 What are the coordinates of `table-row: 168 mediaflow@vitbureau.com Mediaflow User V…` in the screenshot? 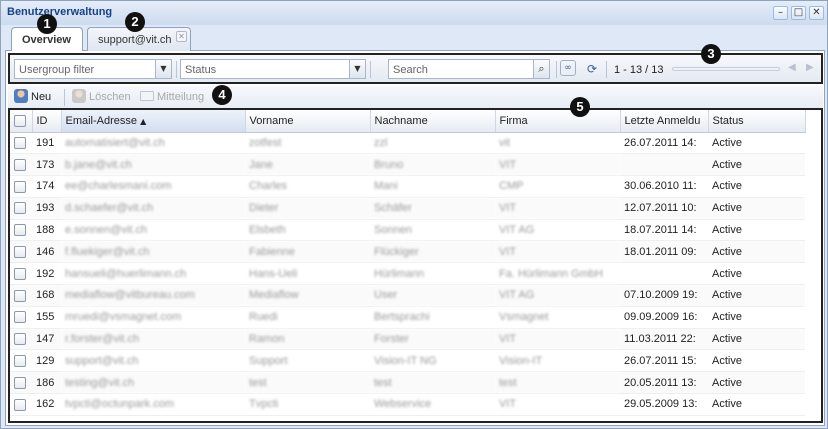 It's located at (407, 295).